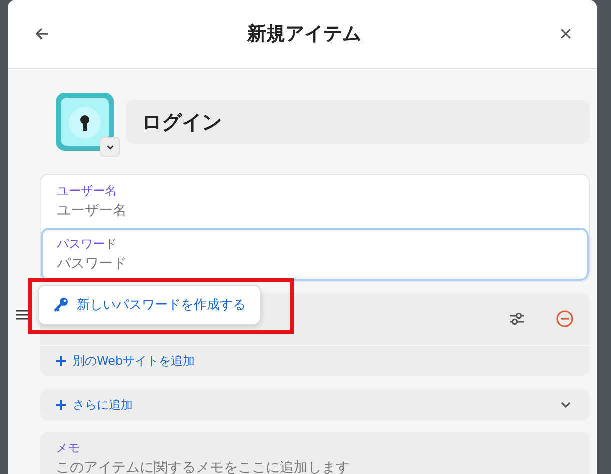 The height and width of the screenshot is (474, 611). I want to click on dialog-title: 新規アイテム, so click(305, 34).